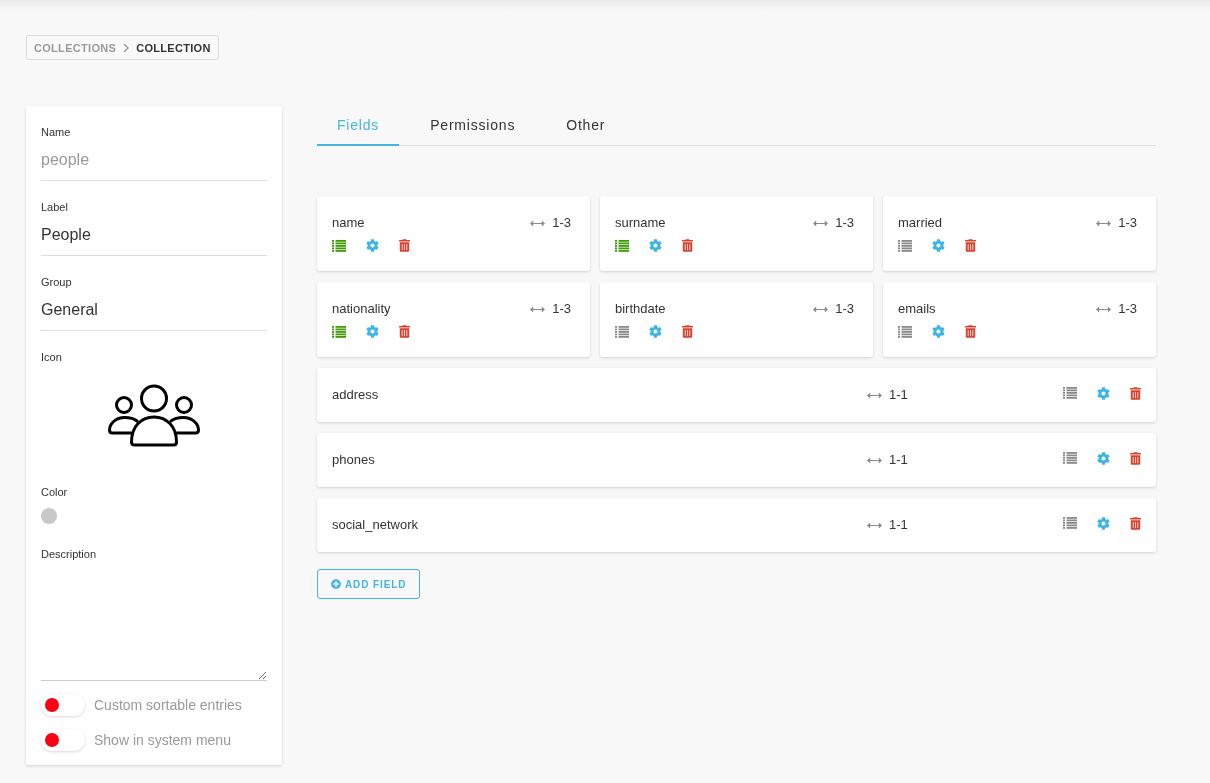 This screenshot has height=783, width=1210. I want to click on field-label: Name, so click(56, 132).